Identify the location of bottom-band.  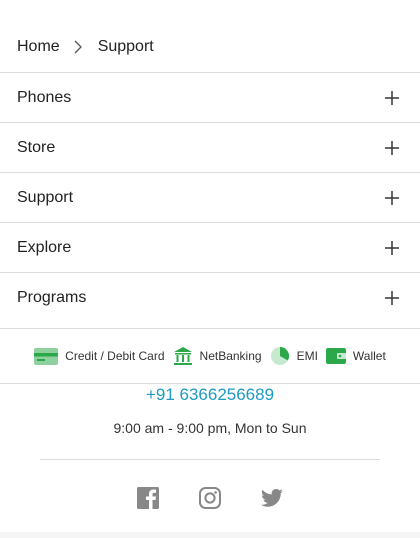
(210, 535).